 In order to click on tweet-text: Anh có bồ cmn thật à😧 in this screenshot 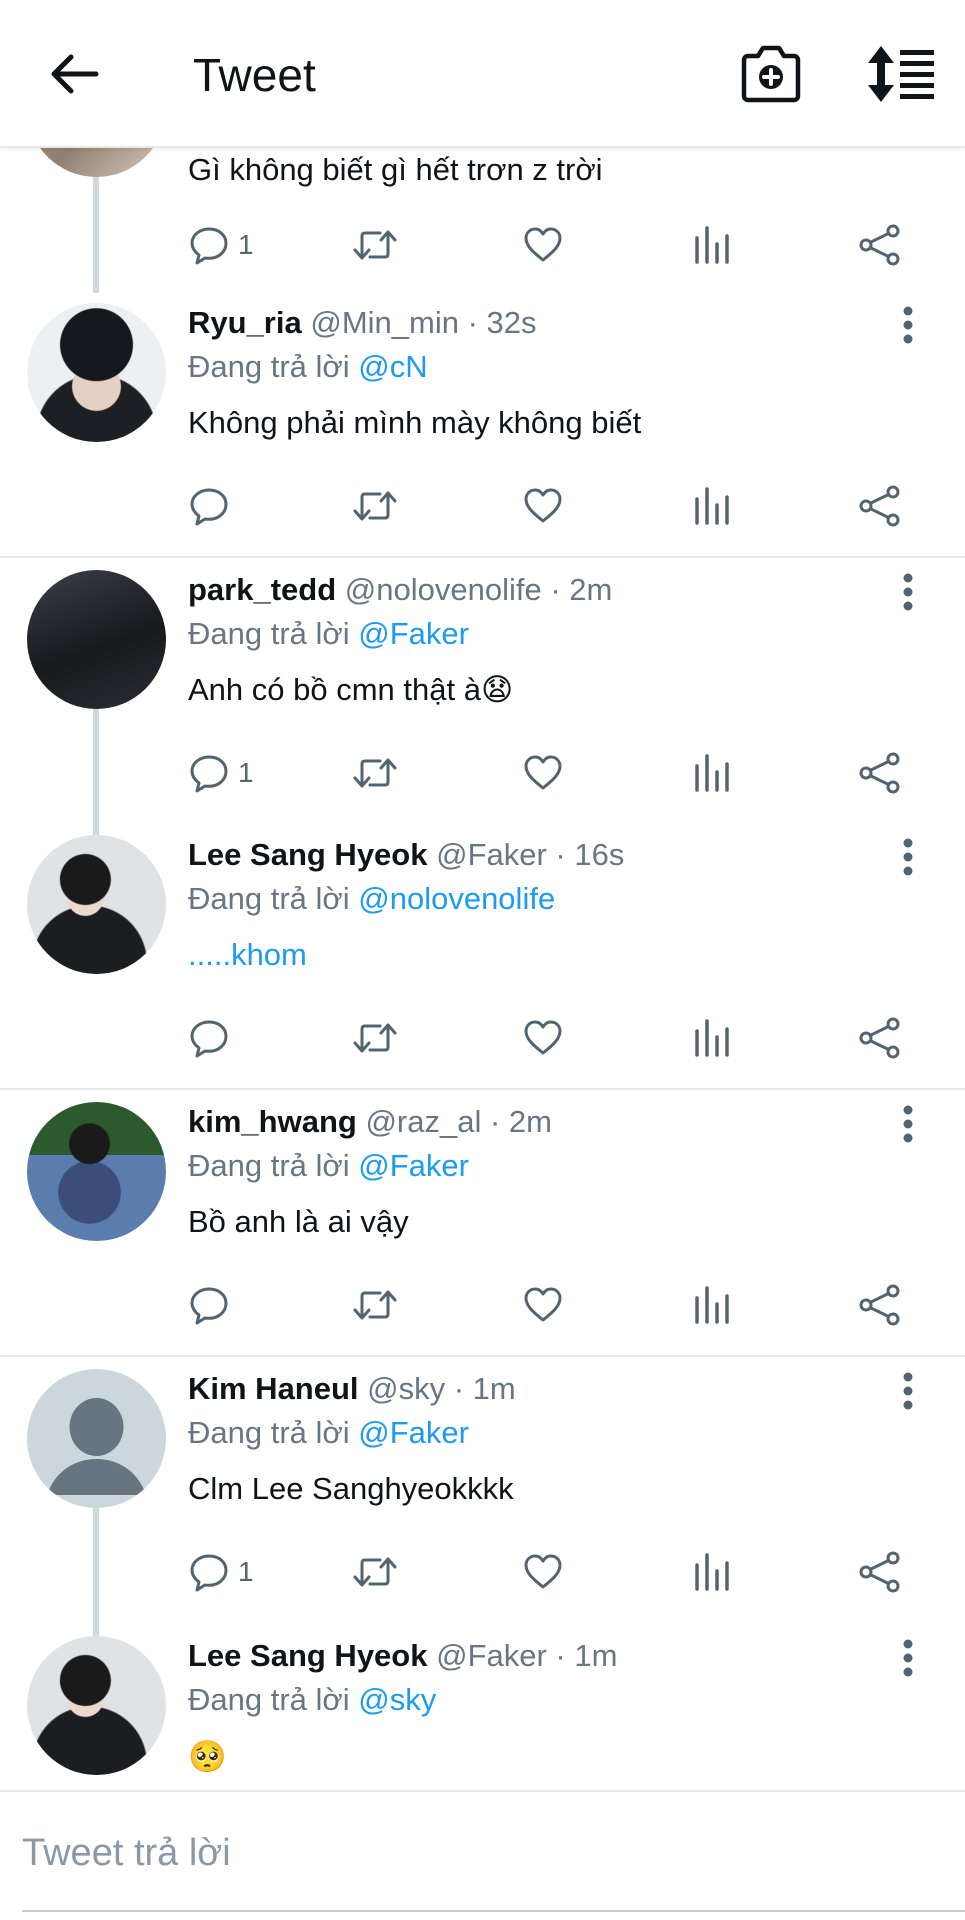, I will do `click(351, 689)`.